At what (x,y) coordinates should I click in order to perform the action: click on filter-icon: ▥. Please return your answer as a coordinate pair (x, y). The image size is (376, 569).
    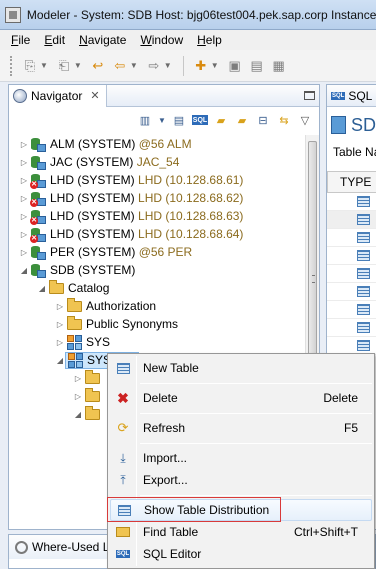
    Looking at the image, I should click on (145, 120).